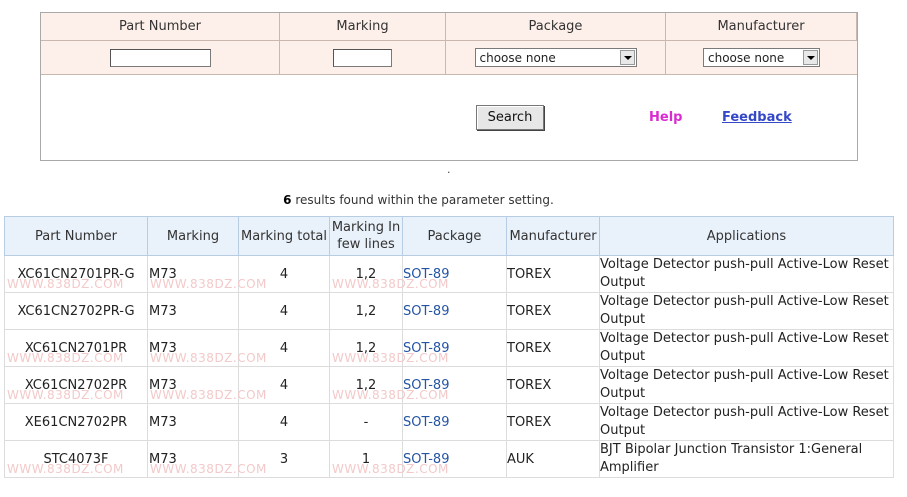 The image size is (907, 497). What do you see at coordinates (160, 27) in the screenshot?
I see `part-number-header: Part Number` at bounding box center [160, 27].